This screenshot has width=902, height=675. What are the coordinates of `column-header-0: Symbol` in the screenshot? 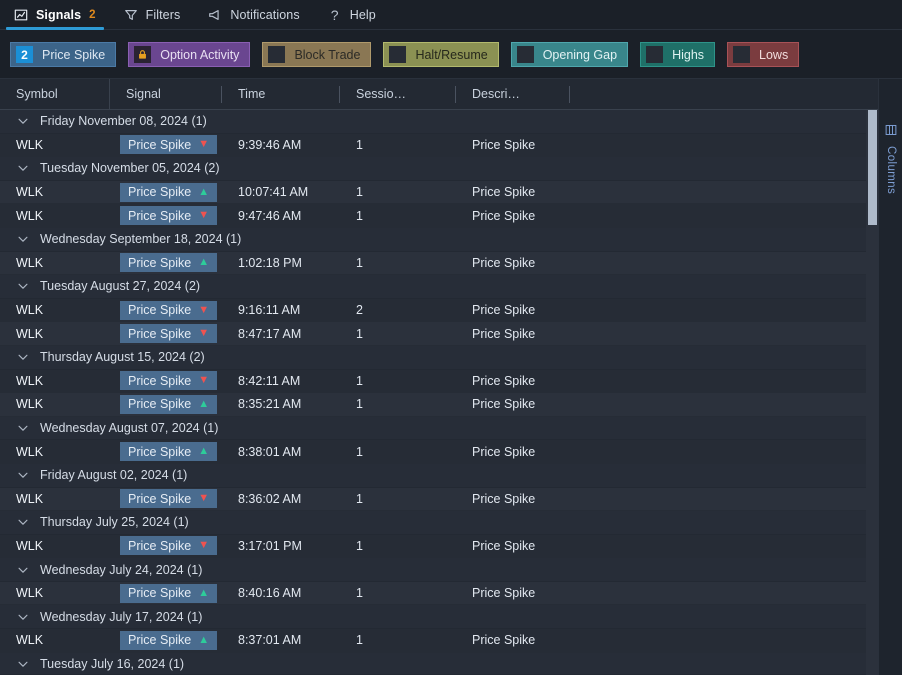 It's located at (55, 94).